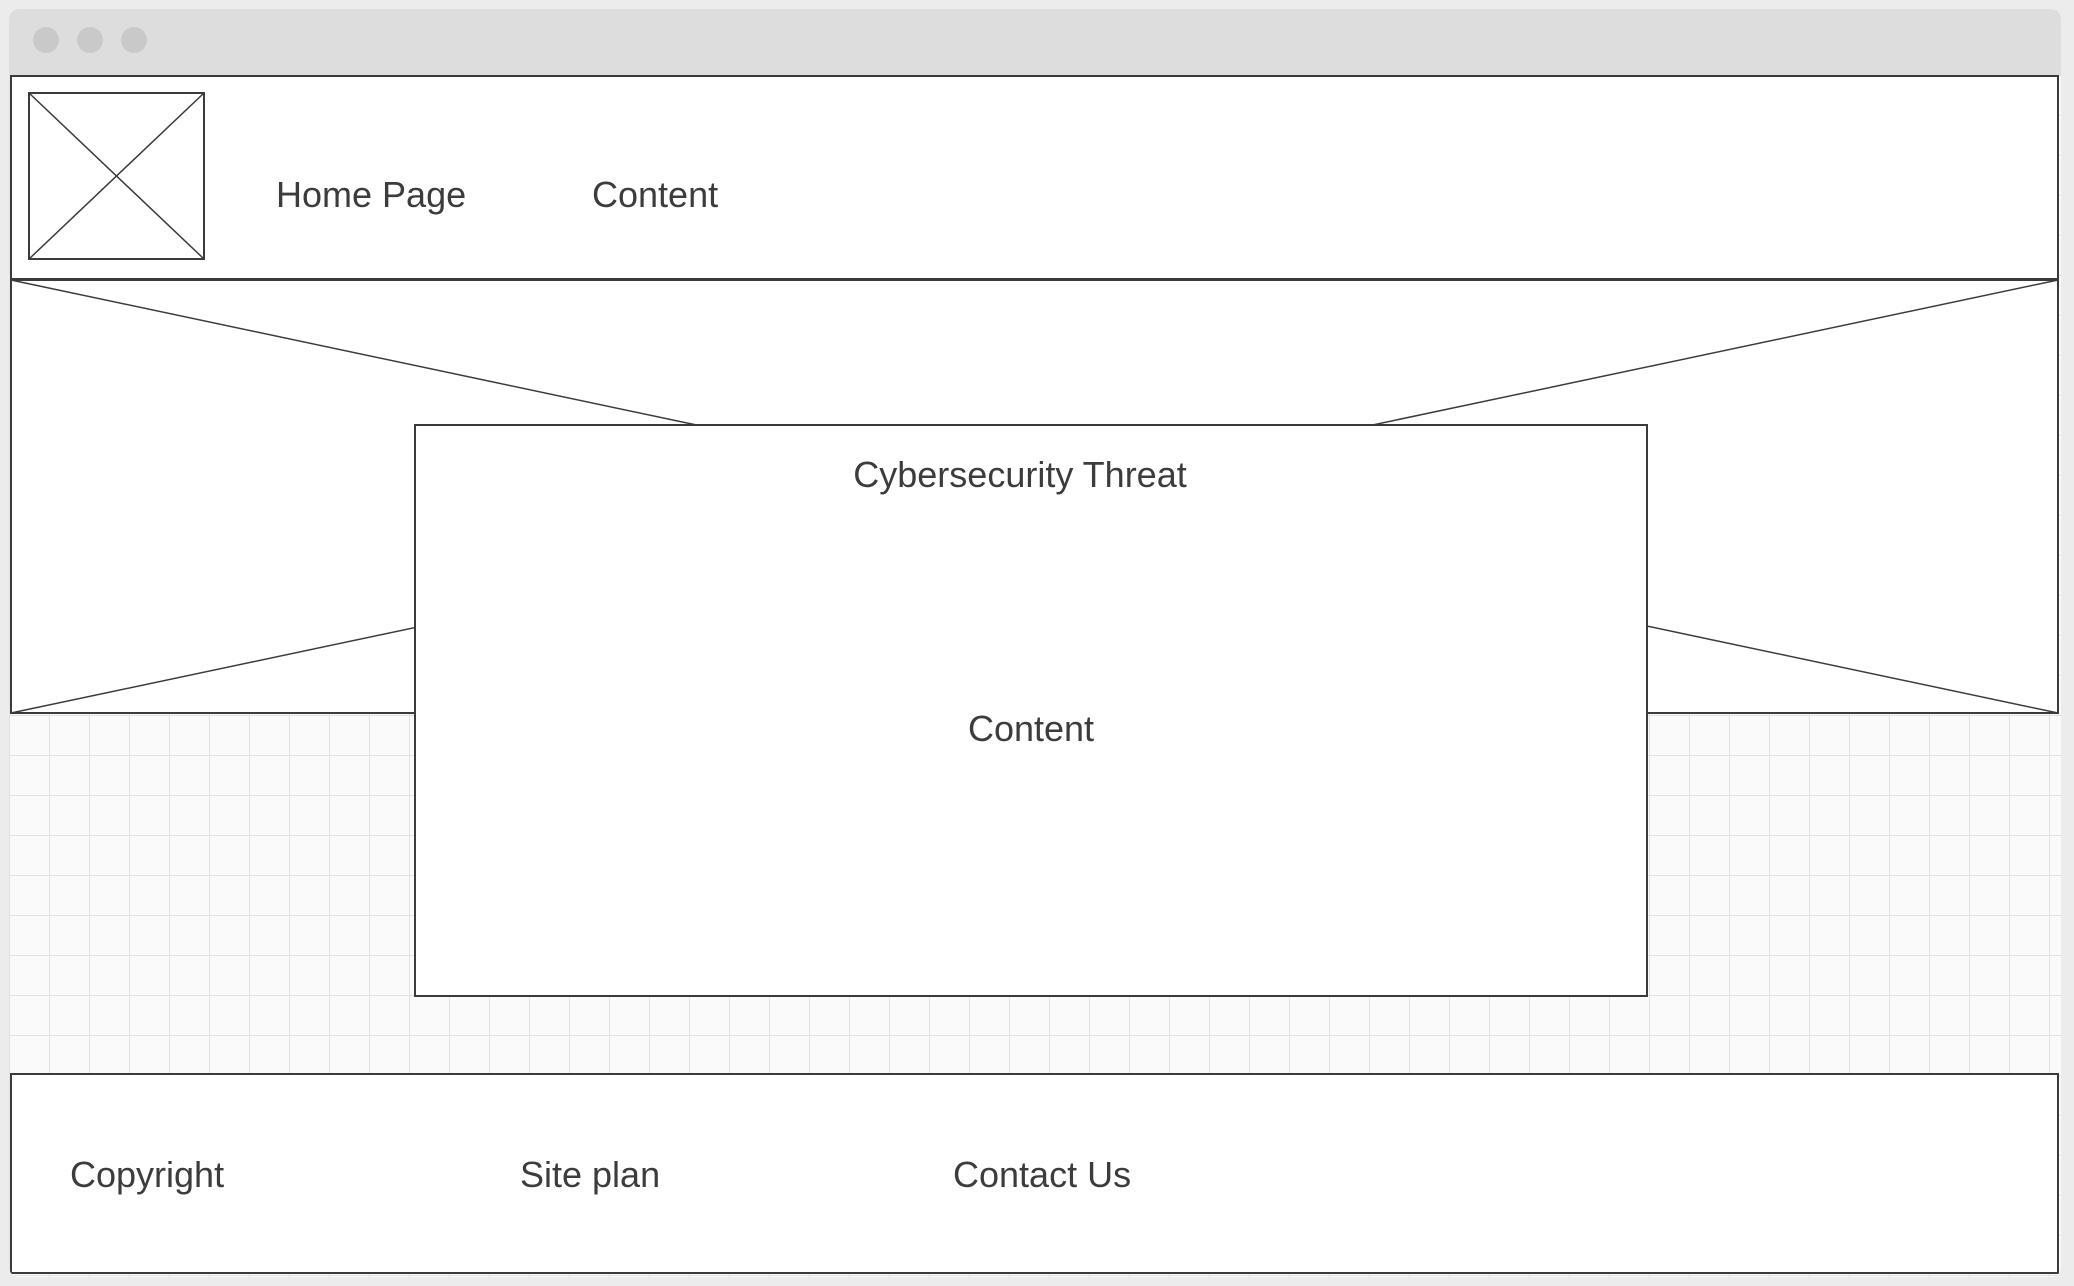 Image resolution: width=2074 pixels, height=1286 pixels. What do you see at coordinates (1035, 42) in the screenshot?
I see `window-titlebar` at bounding box center [1035, 42].